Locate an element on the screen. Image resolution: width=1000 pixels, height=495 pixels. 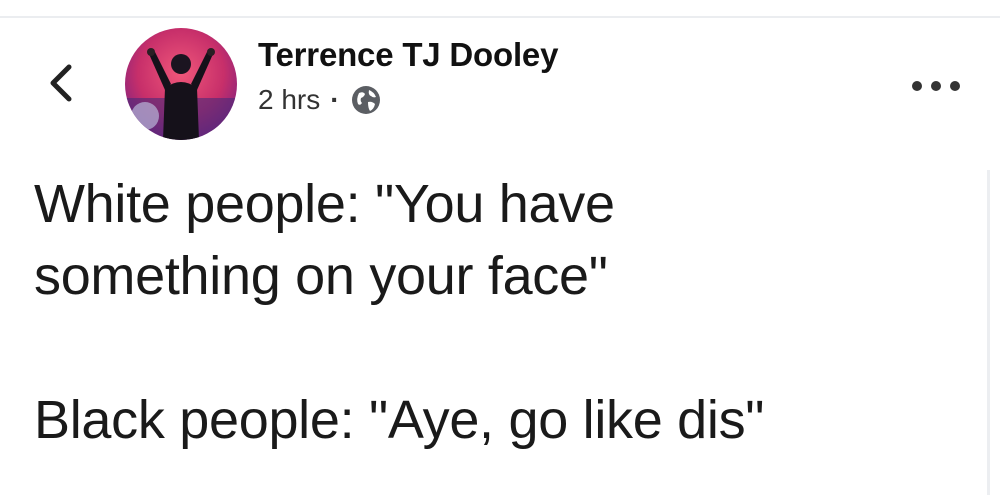
chevron-left-icon is located at coordinates (61, 83).